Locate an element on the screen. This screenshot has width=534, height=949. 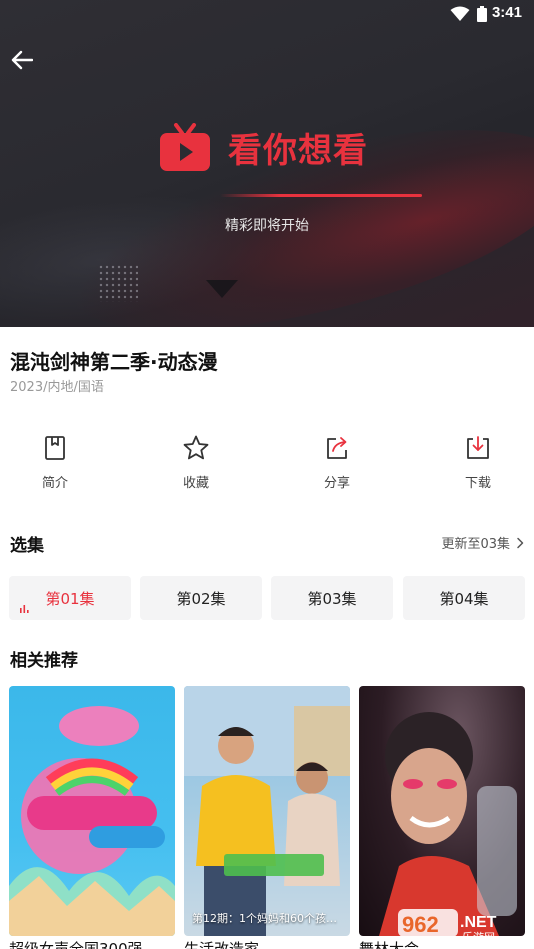
action-bar: 简介 收藏 分享 下载 is located at coordinates (267, 465).